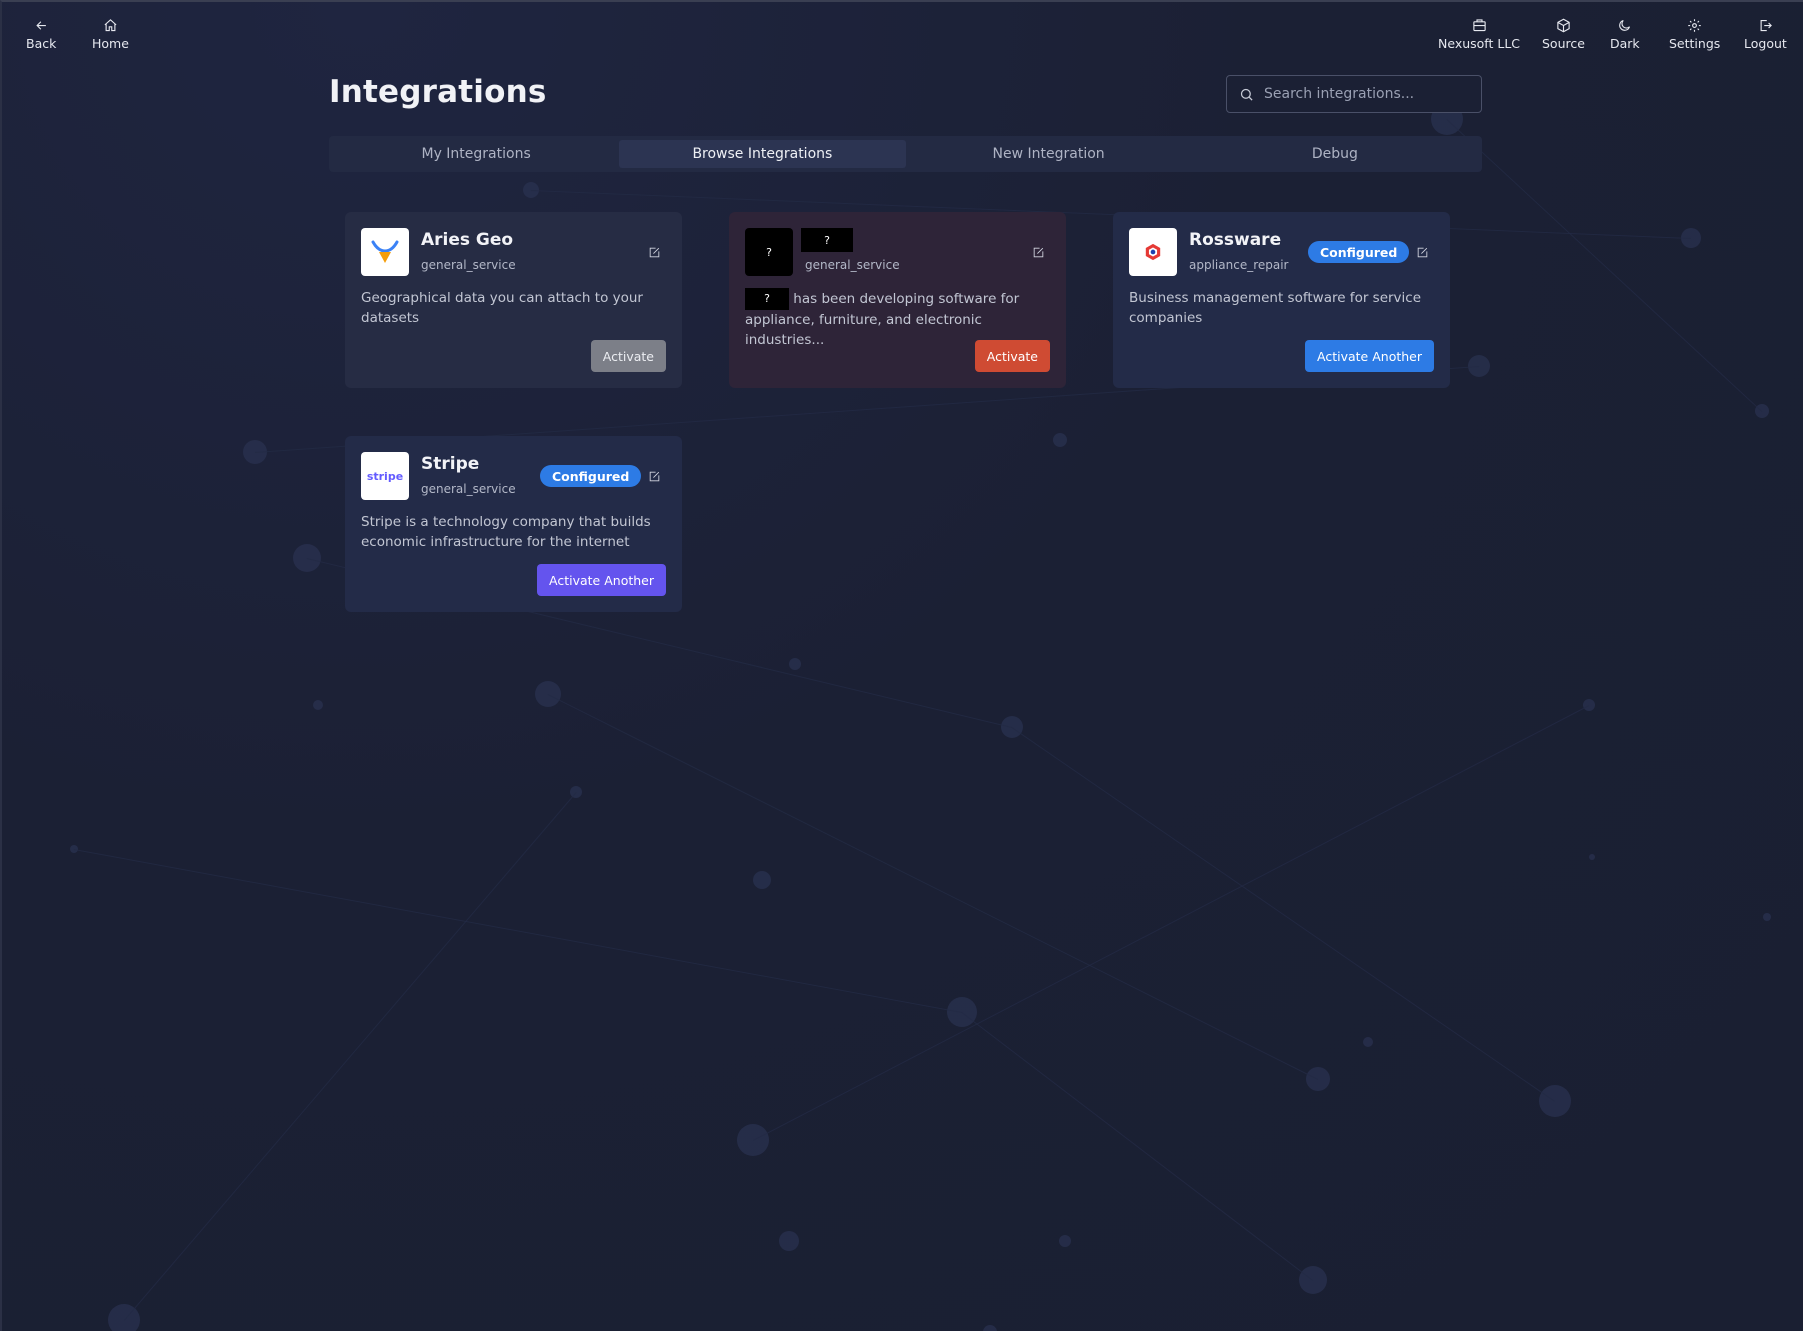 The width and height of the screenshot is (1803, 1331). Describe the element at coordinates (1563, 43) in the screenshot. I see `source-label: Source` at that location.